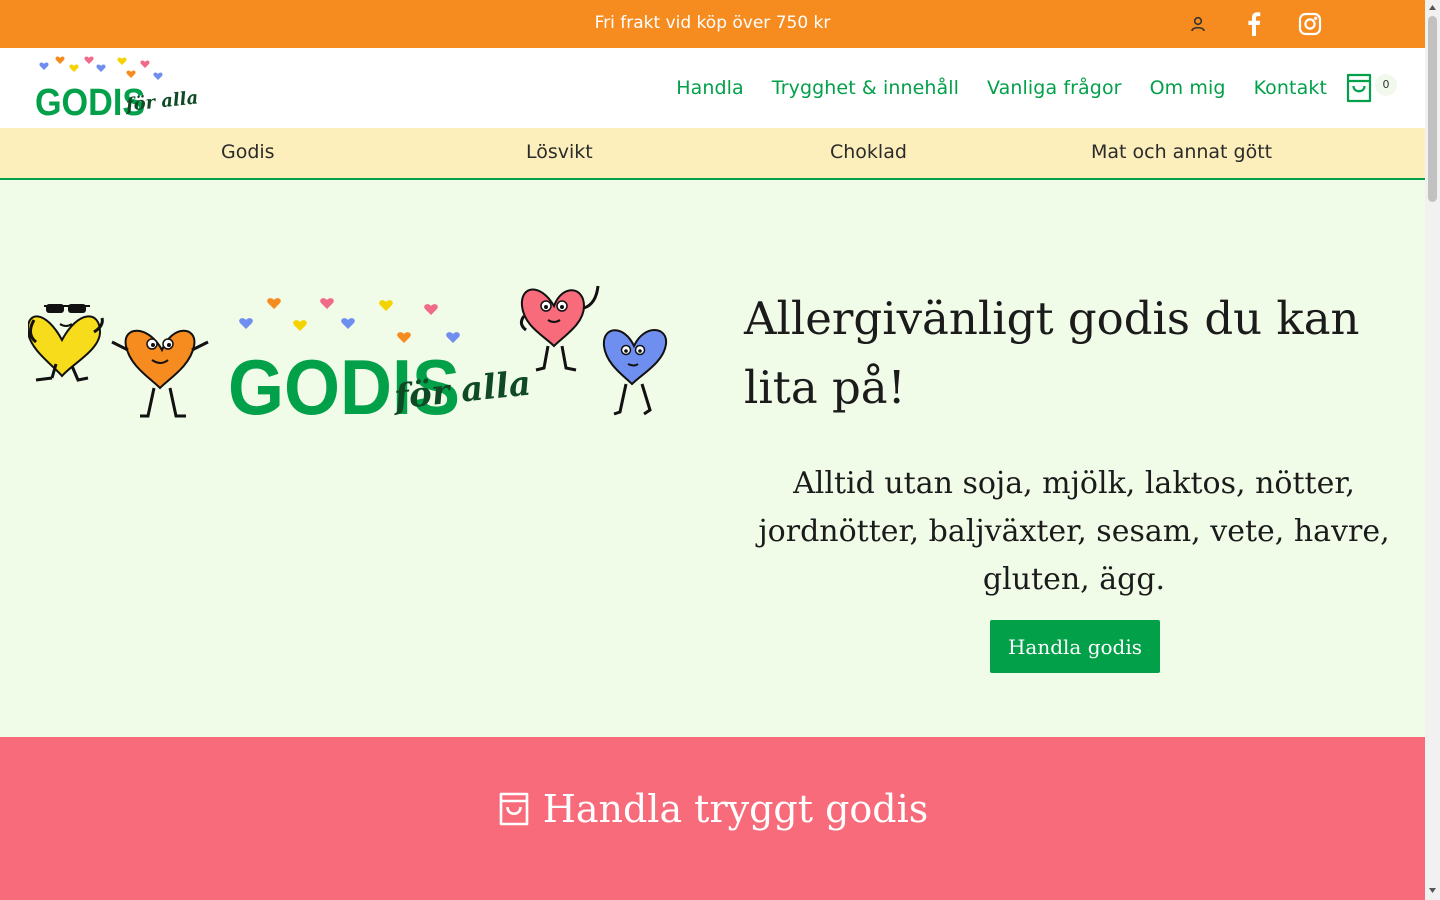  Describe the element at coordinates (1432, 109) in the screenshot. I see `scrollbar-thumb` at that location.